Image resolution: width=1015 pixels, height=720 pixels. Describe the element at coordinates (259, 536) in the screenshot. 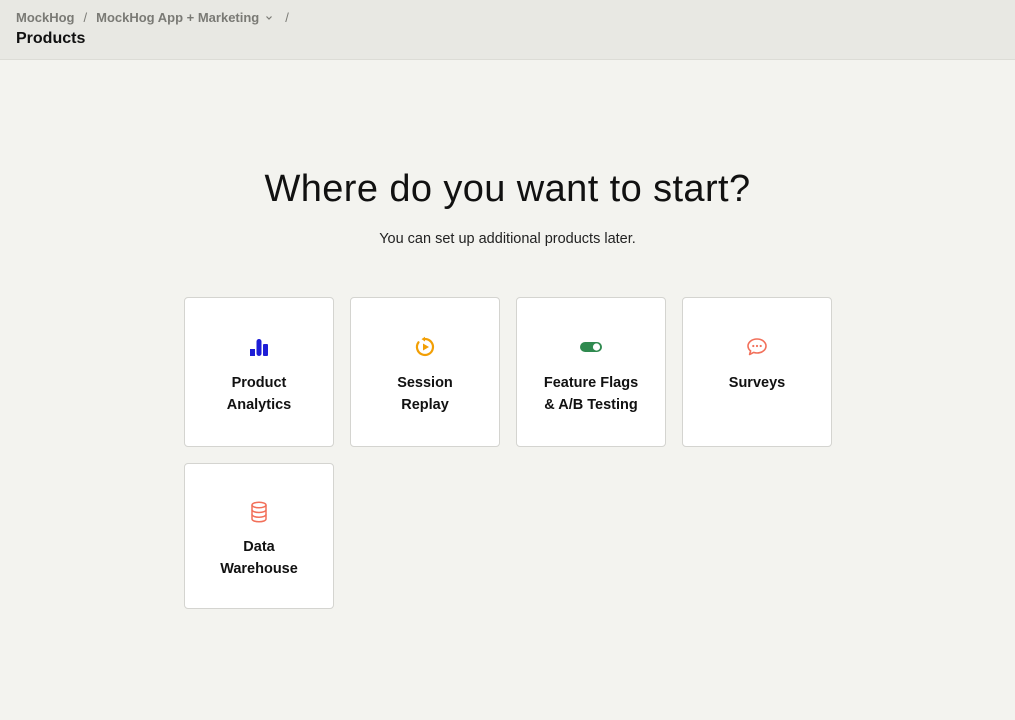

I see `product-card-data-warehouse: Data Warehouse` at that location.